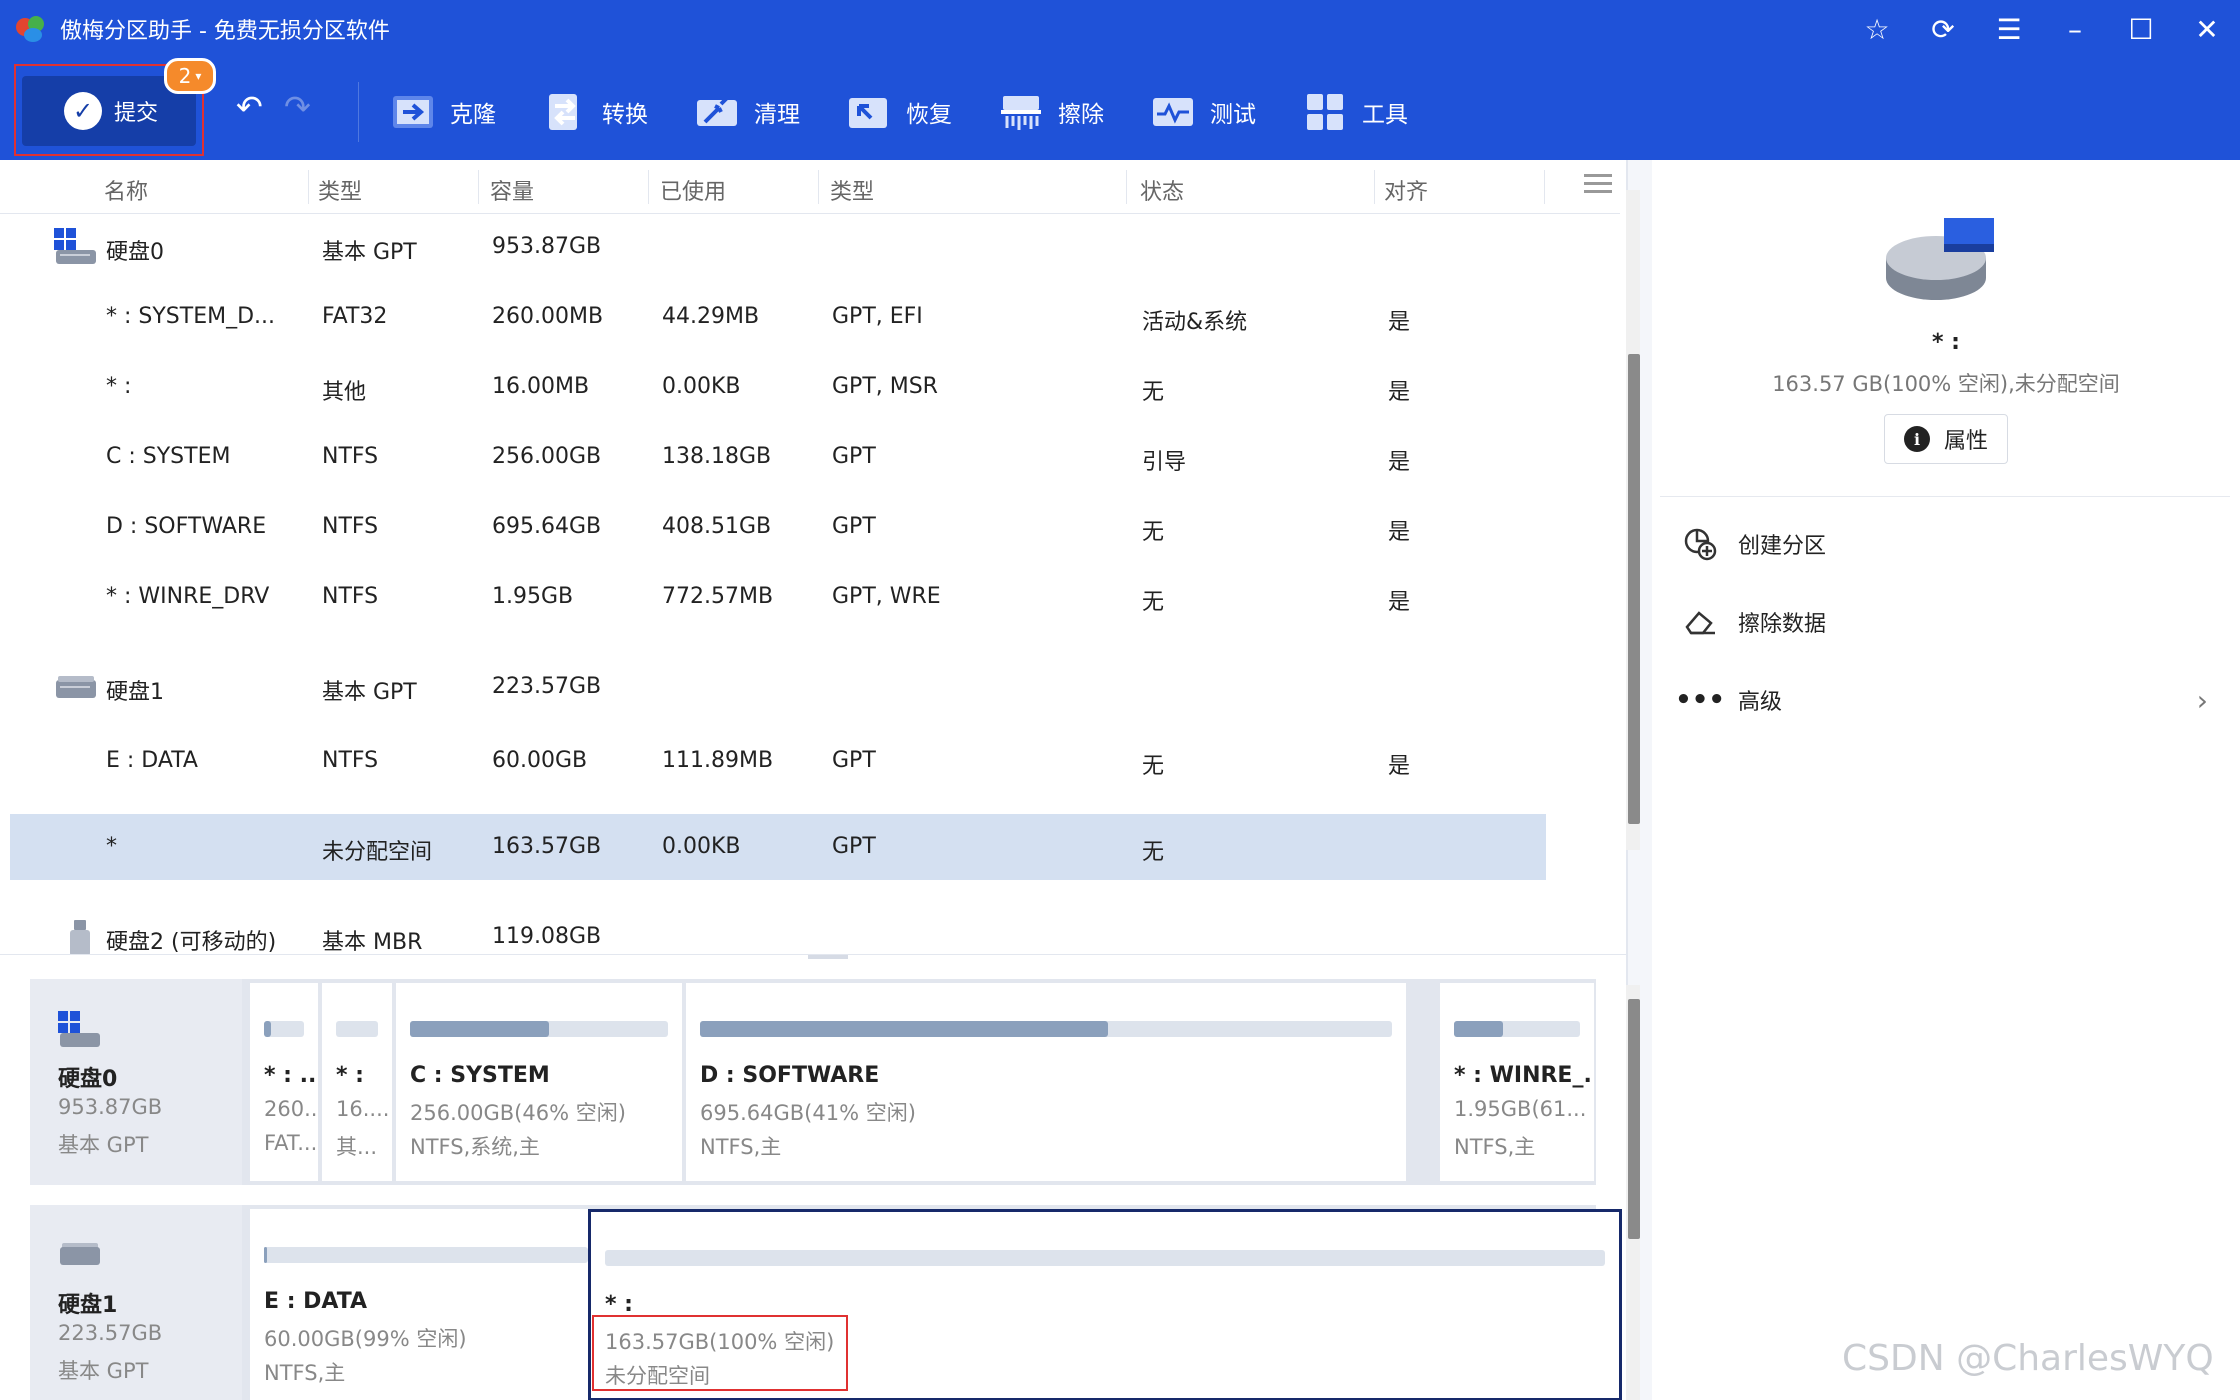  I want to click on partition-block: C : SYSTEM 256.00GB(46% 空闲) NTFS,系统,主, so click(539, 1082).